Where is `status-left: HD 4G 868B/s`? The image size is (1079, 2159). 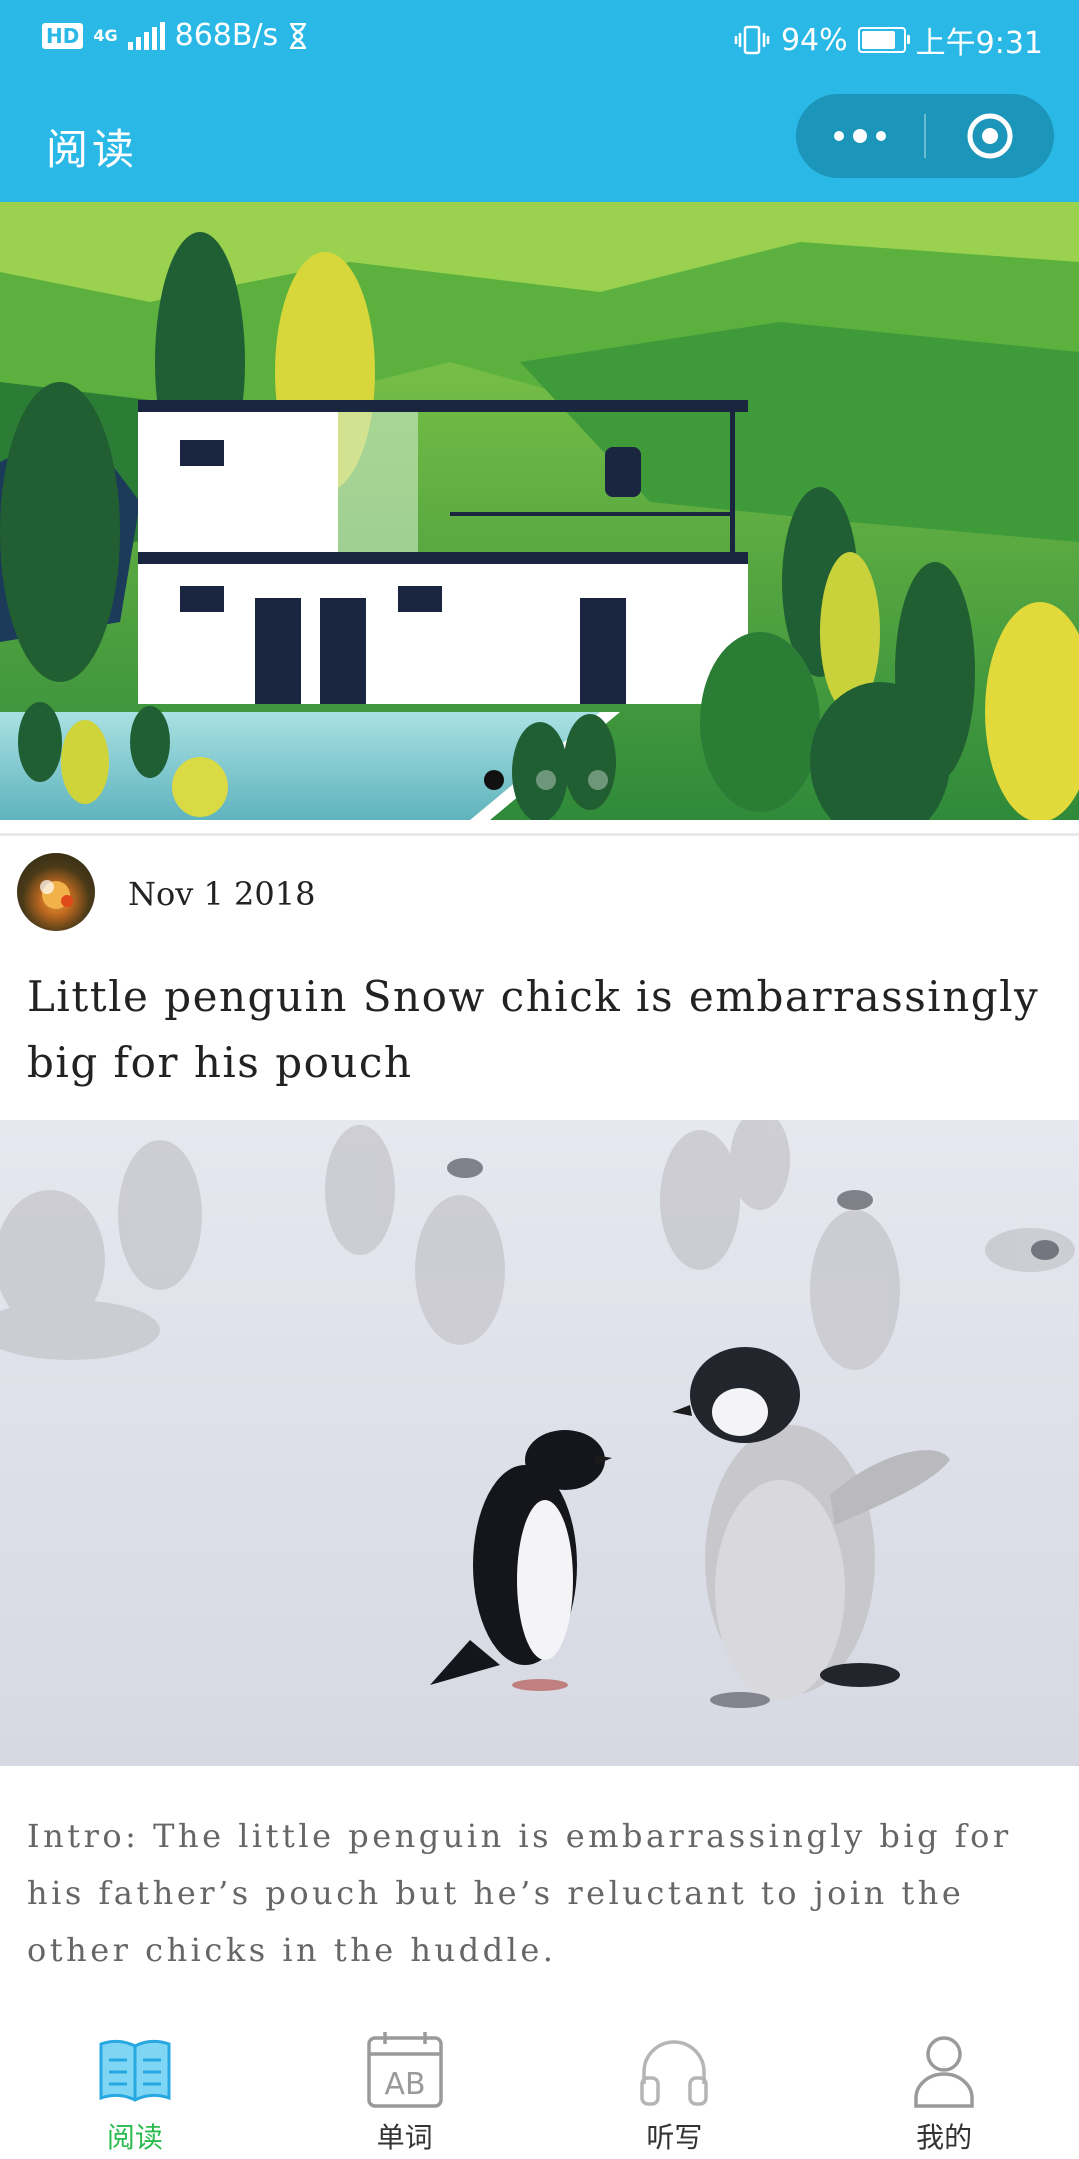
status-left: HD 4G 868B/s is located at coordinates (175, 35).